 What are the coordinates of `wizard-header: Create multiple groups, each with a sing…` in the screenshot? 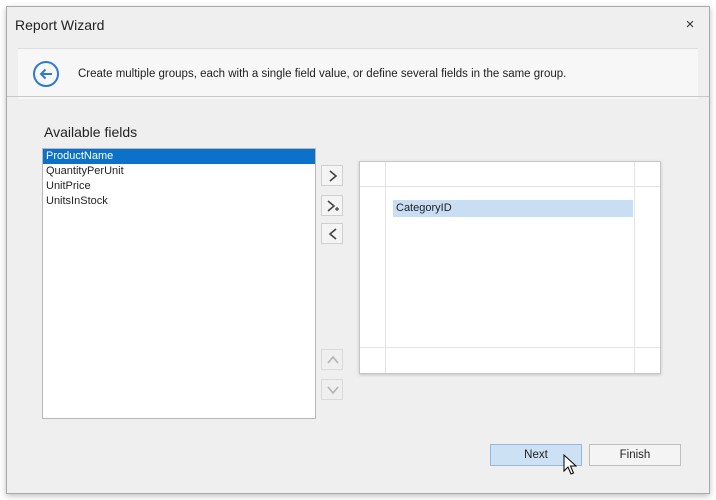 It's located at (358, 73).